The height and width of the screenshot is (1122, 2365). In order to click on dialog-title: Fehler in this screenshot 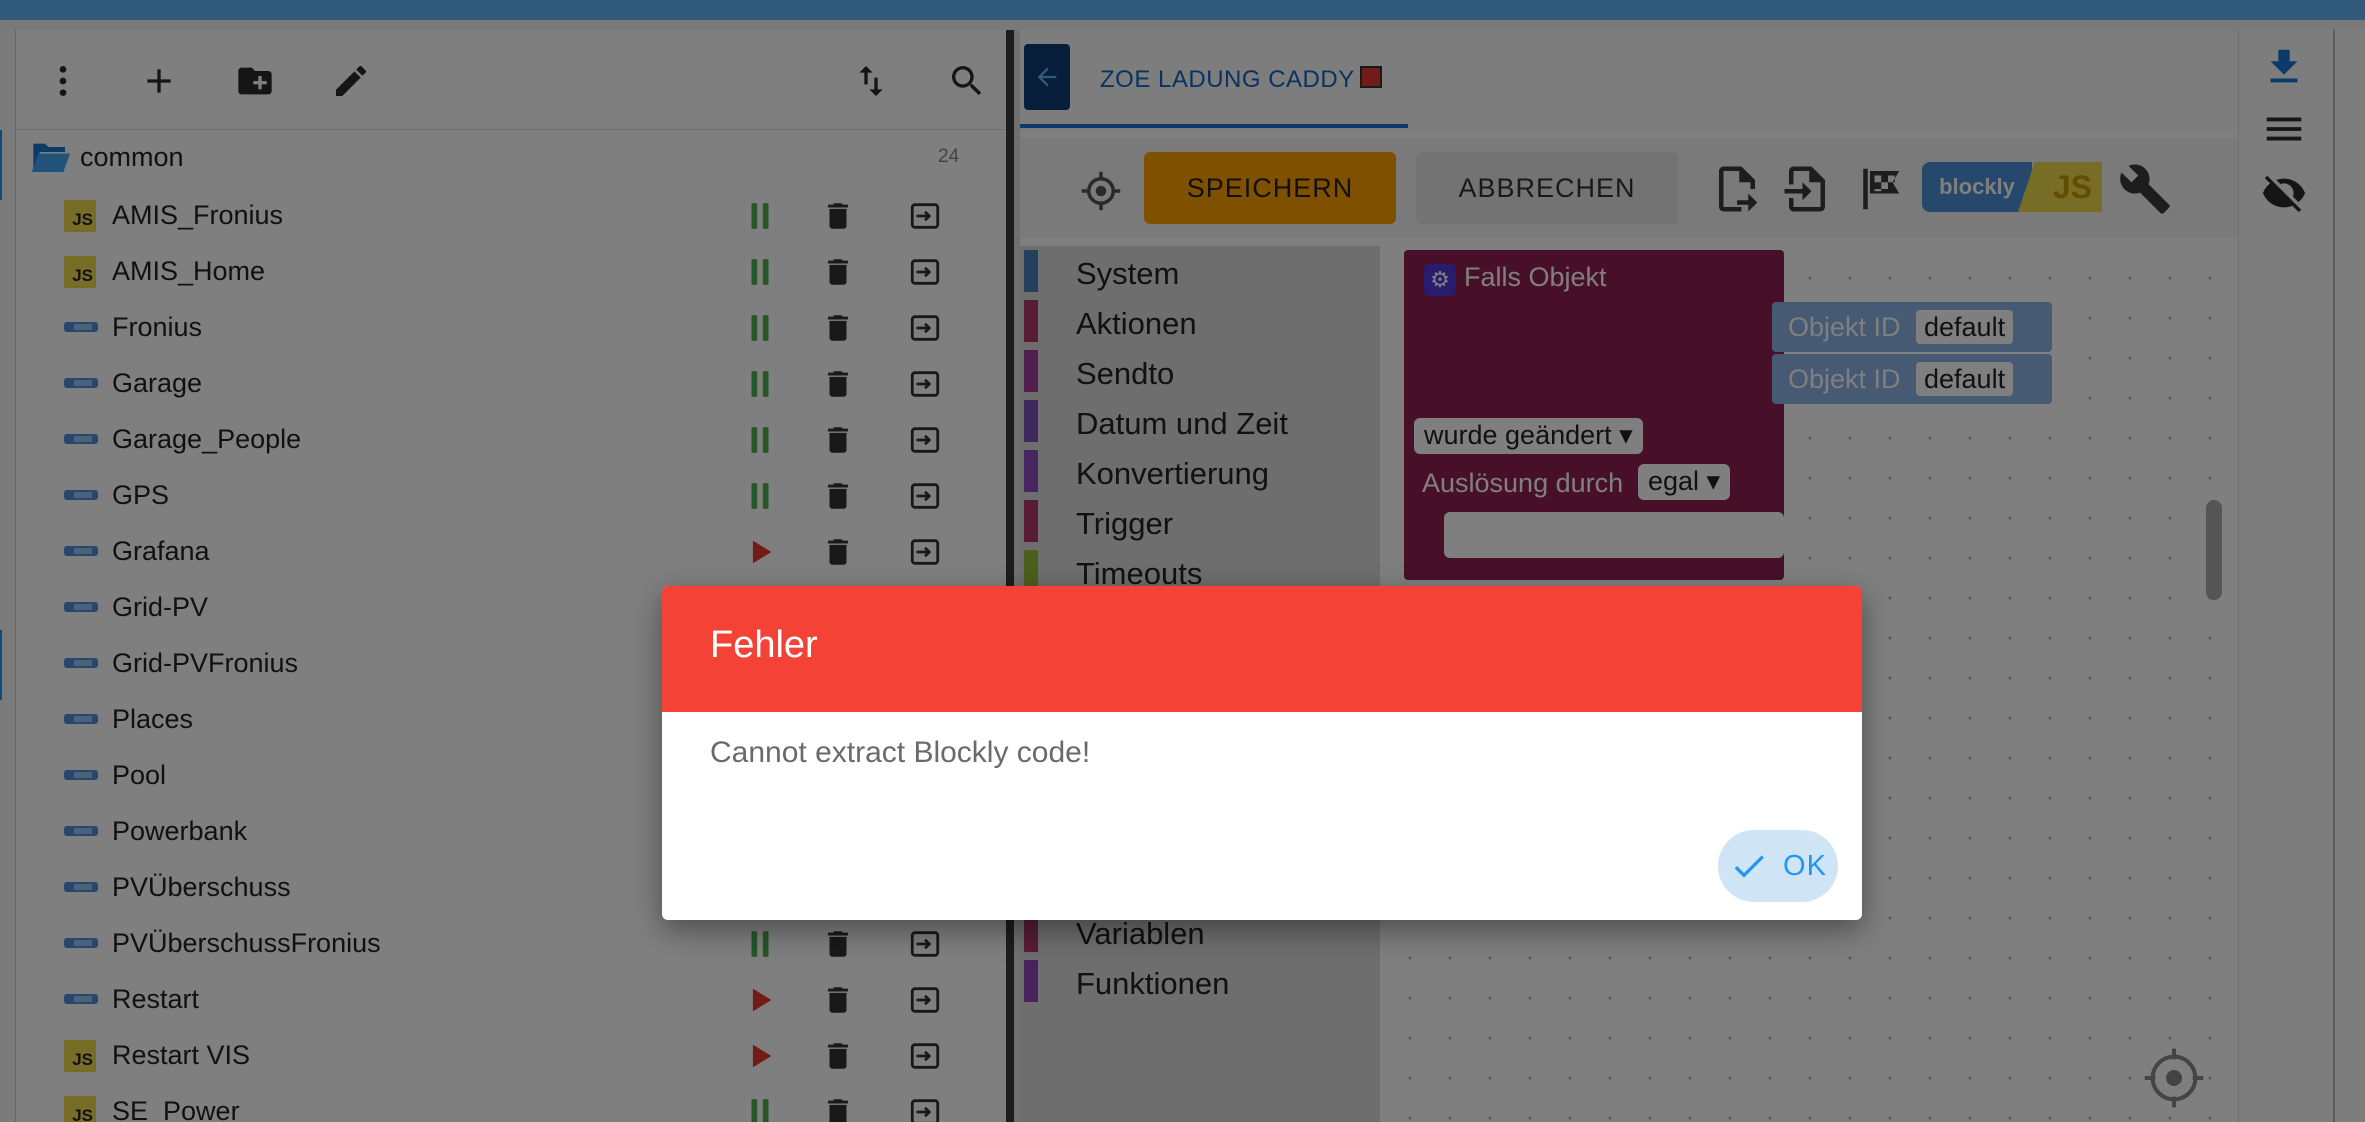, I will do `click(764, 645)`.